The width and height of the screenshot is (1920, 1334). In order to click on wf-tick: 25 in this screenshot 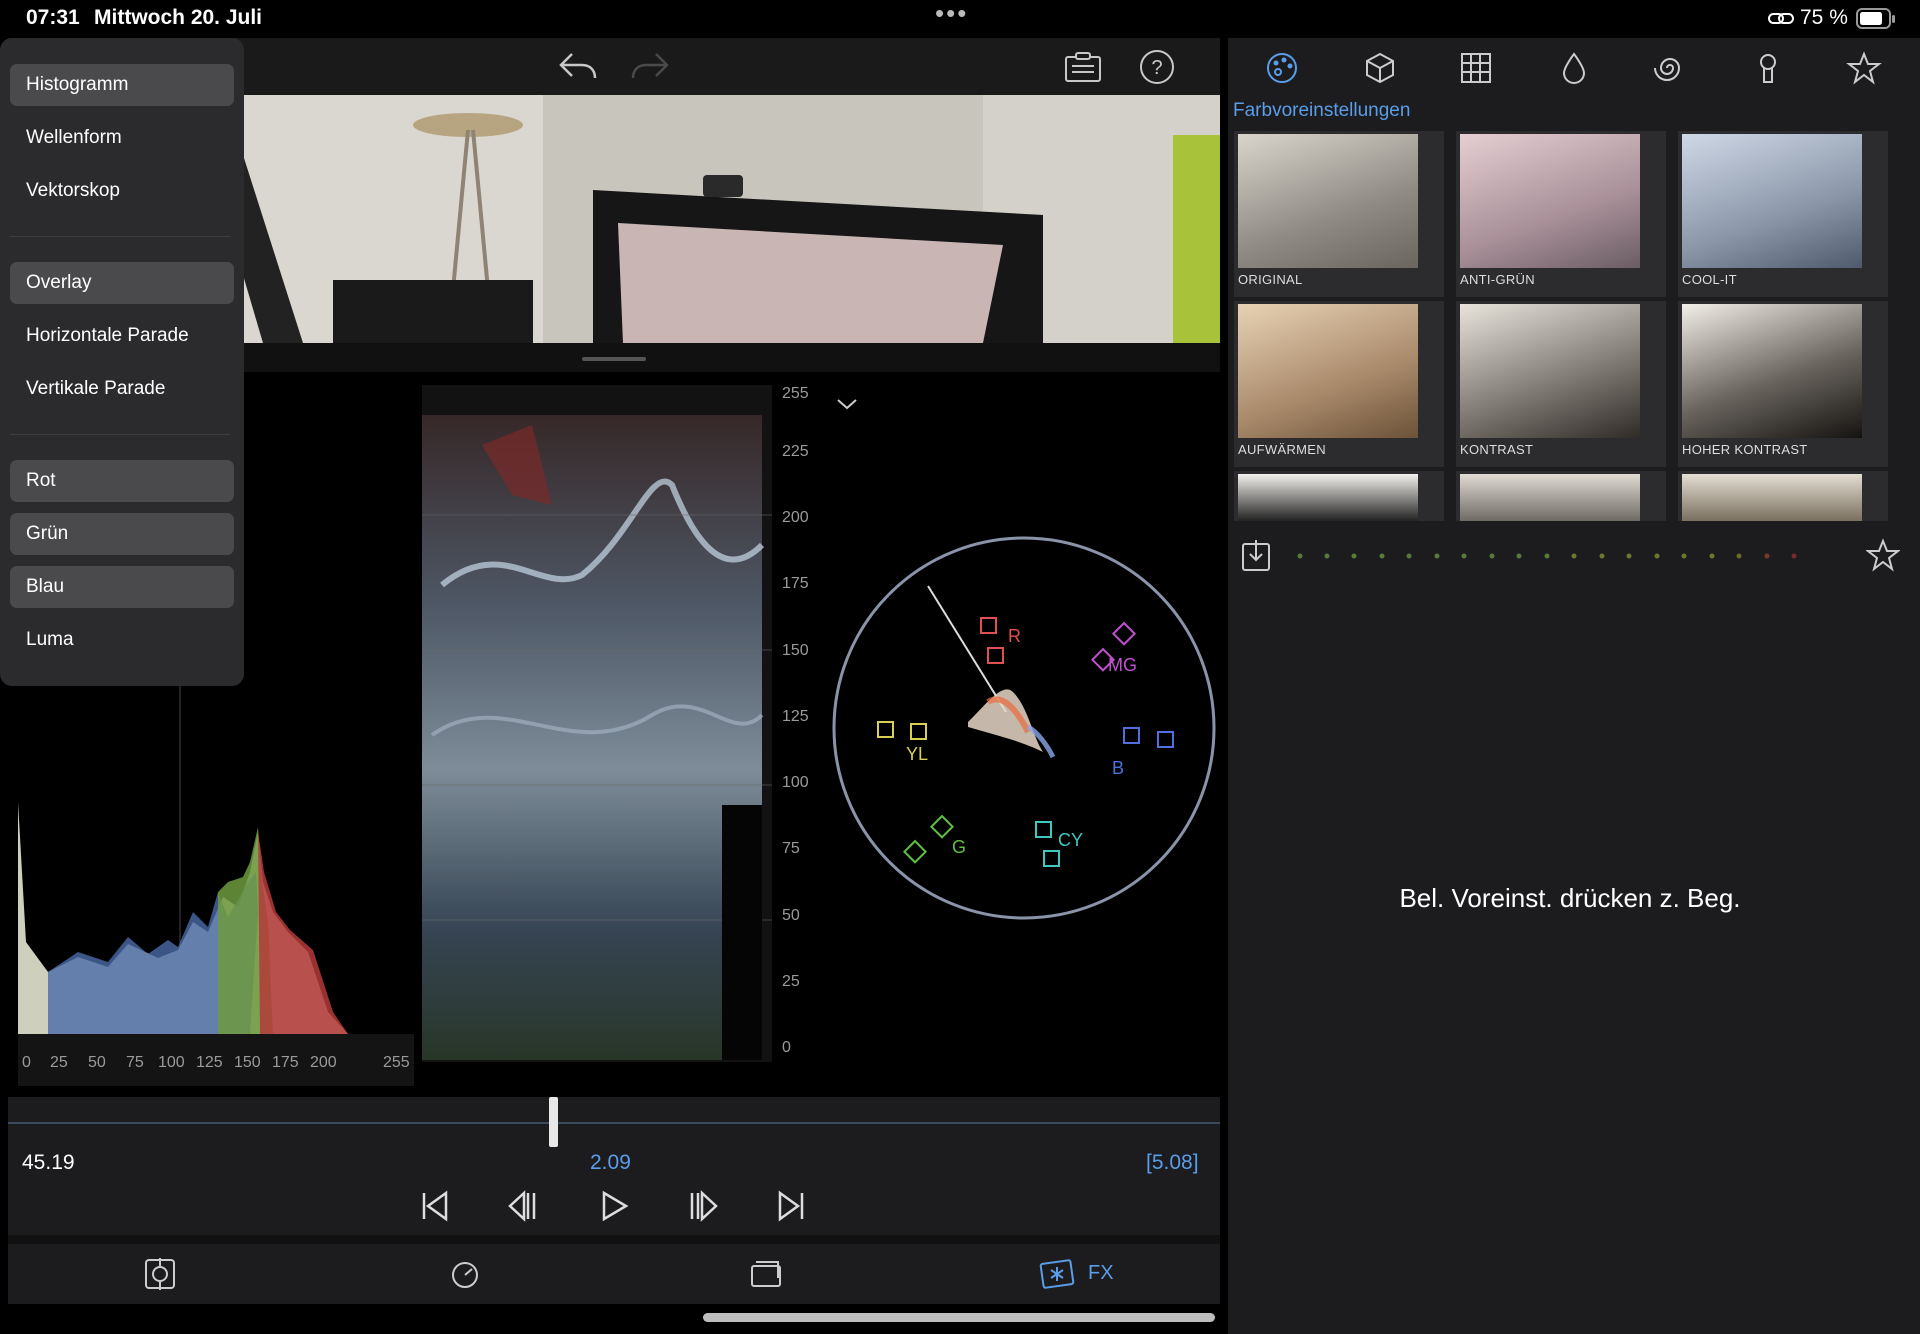, I will do `click(791, 981)`.